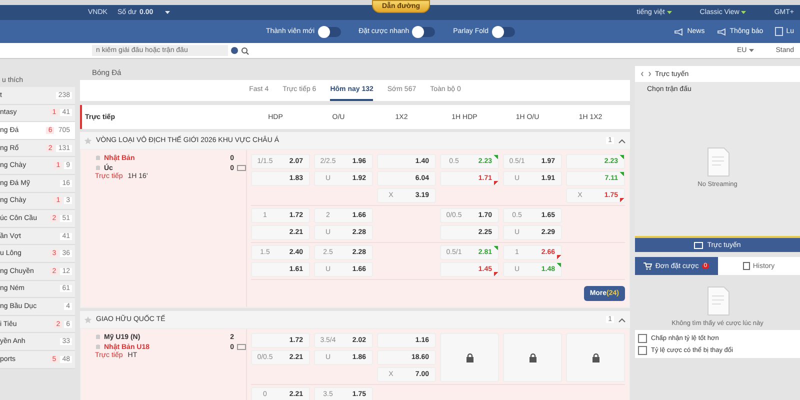 The width and height of the screenshot is (800, 400). Describe the element at coordinates (647, 266) in the screenshot. I see `cart-icon` at that location.